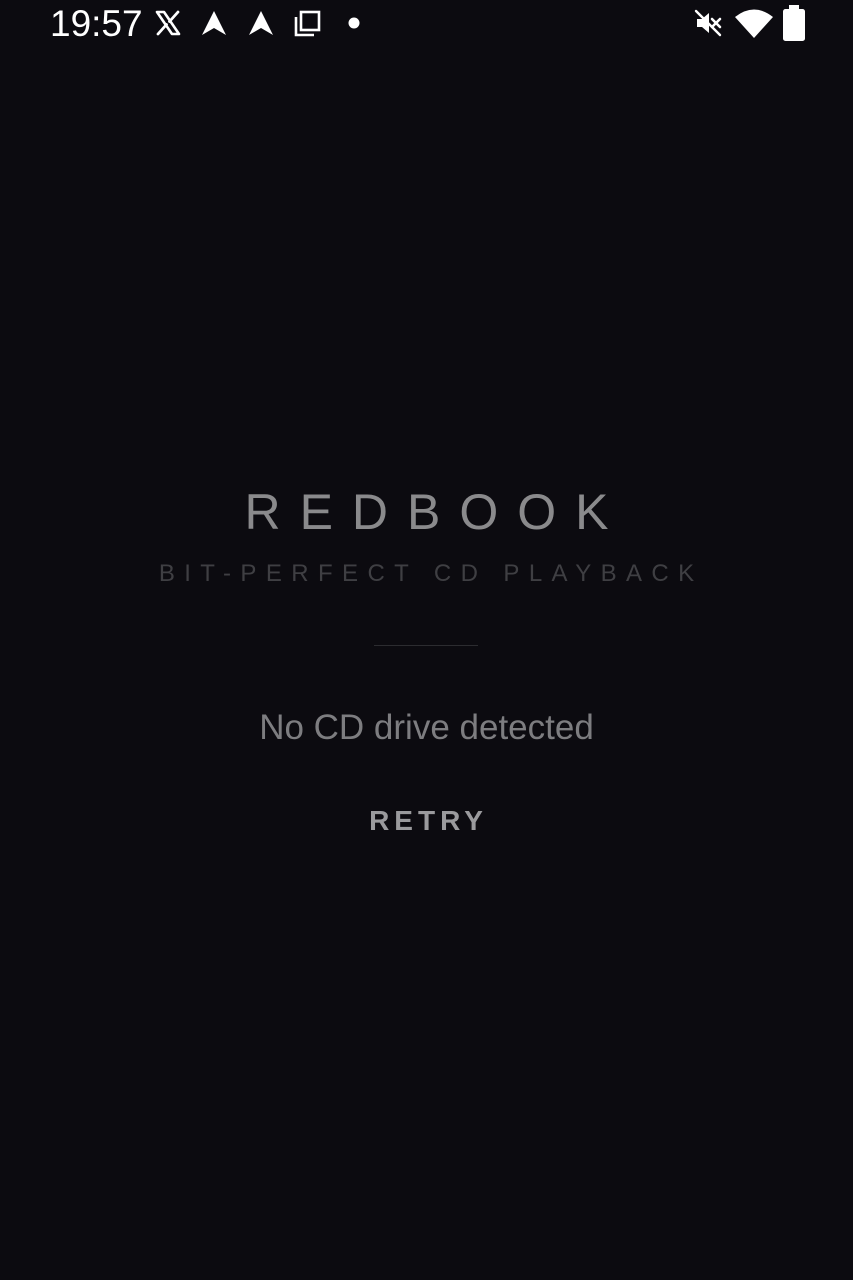 The width and height of the screenshot is (853, 1280). Describe the element at coordinates (96, 23) in the screenshot. I see `status-time: 19:57` at that location.